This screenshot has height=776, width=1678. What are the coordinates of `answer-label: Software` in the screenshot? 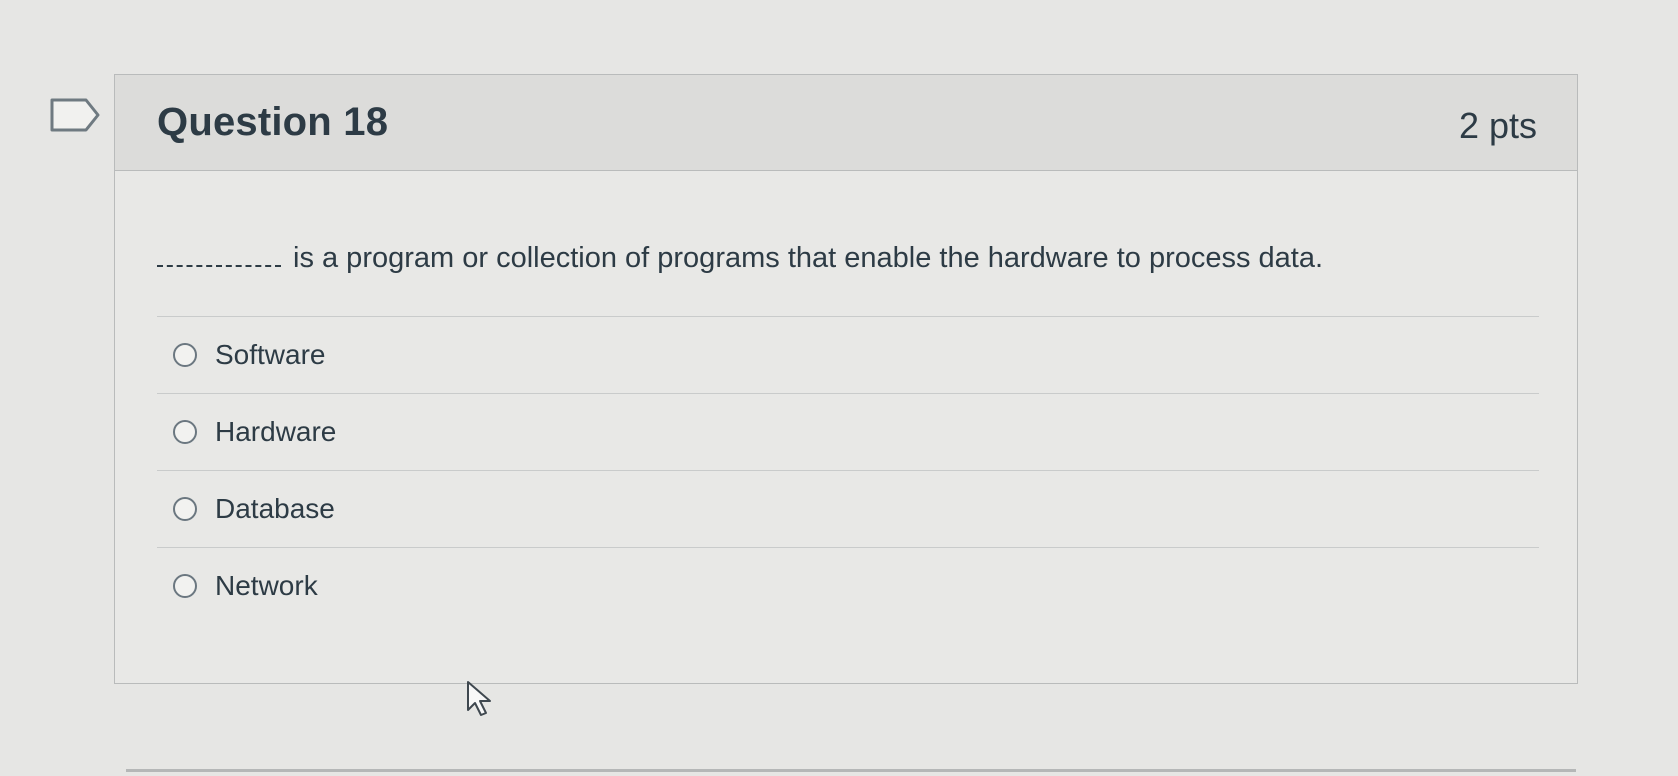 It's located at (270, 355).